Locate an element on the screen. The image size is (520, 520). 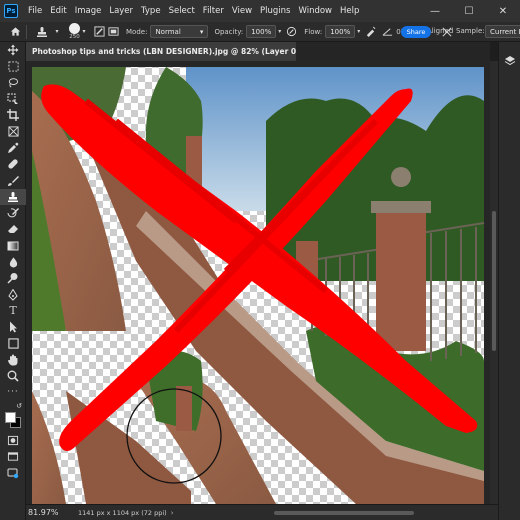
maximize-button: ☐ is located at coordinates (469, 11).